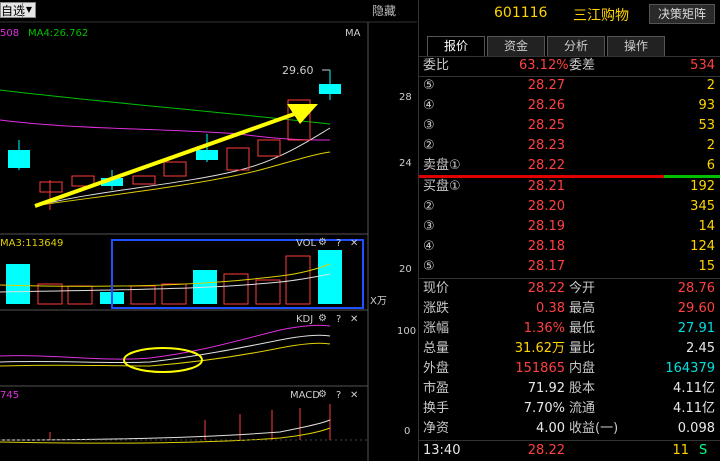  Describe the element at coordinates (436, 65) in the screenshot. I see `committee-ratio-label: 委比` at that location.